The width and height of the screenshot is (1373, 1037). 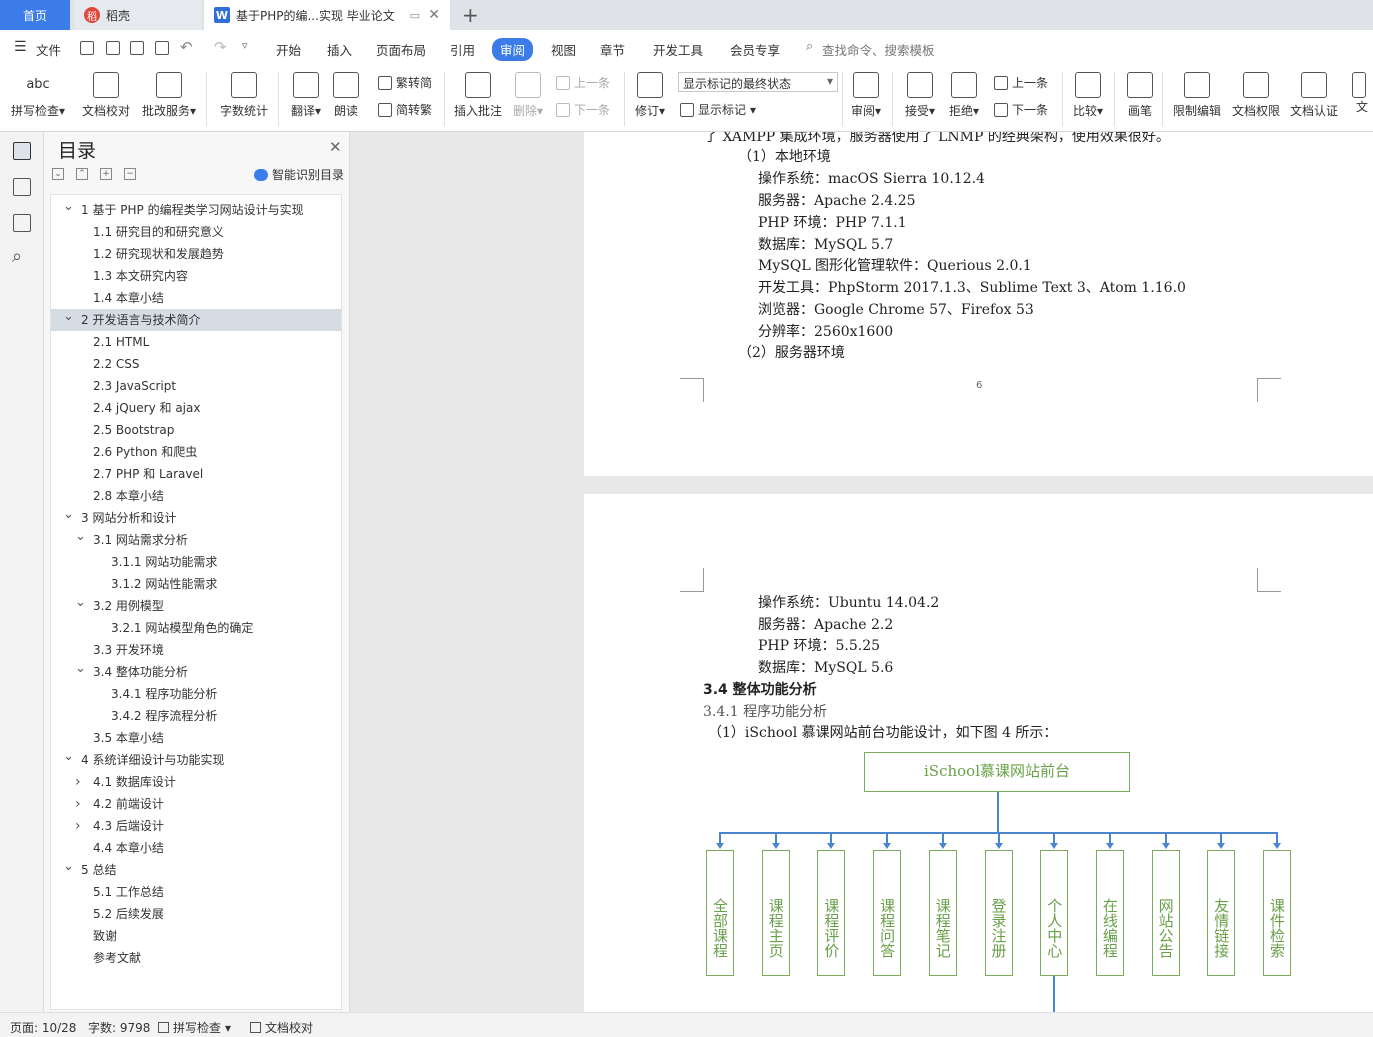 I want to click on menu-insert: 插入, so click(x=339, y=49).